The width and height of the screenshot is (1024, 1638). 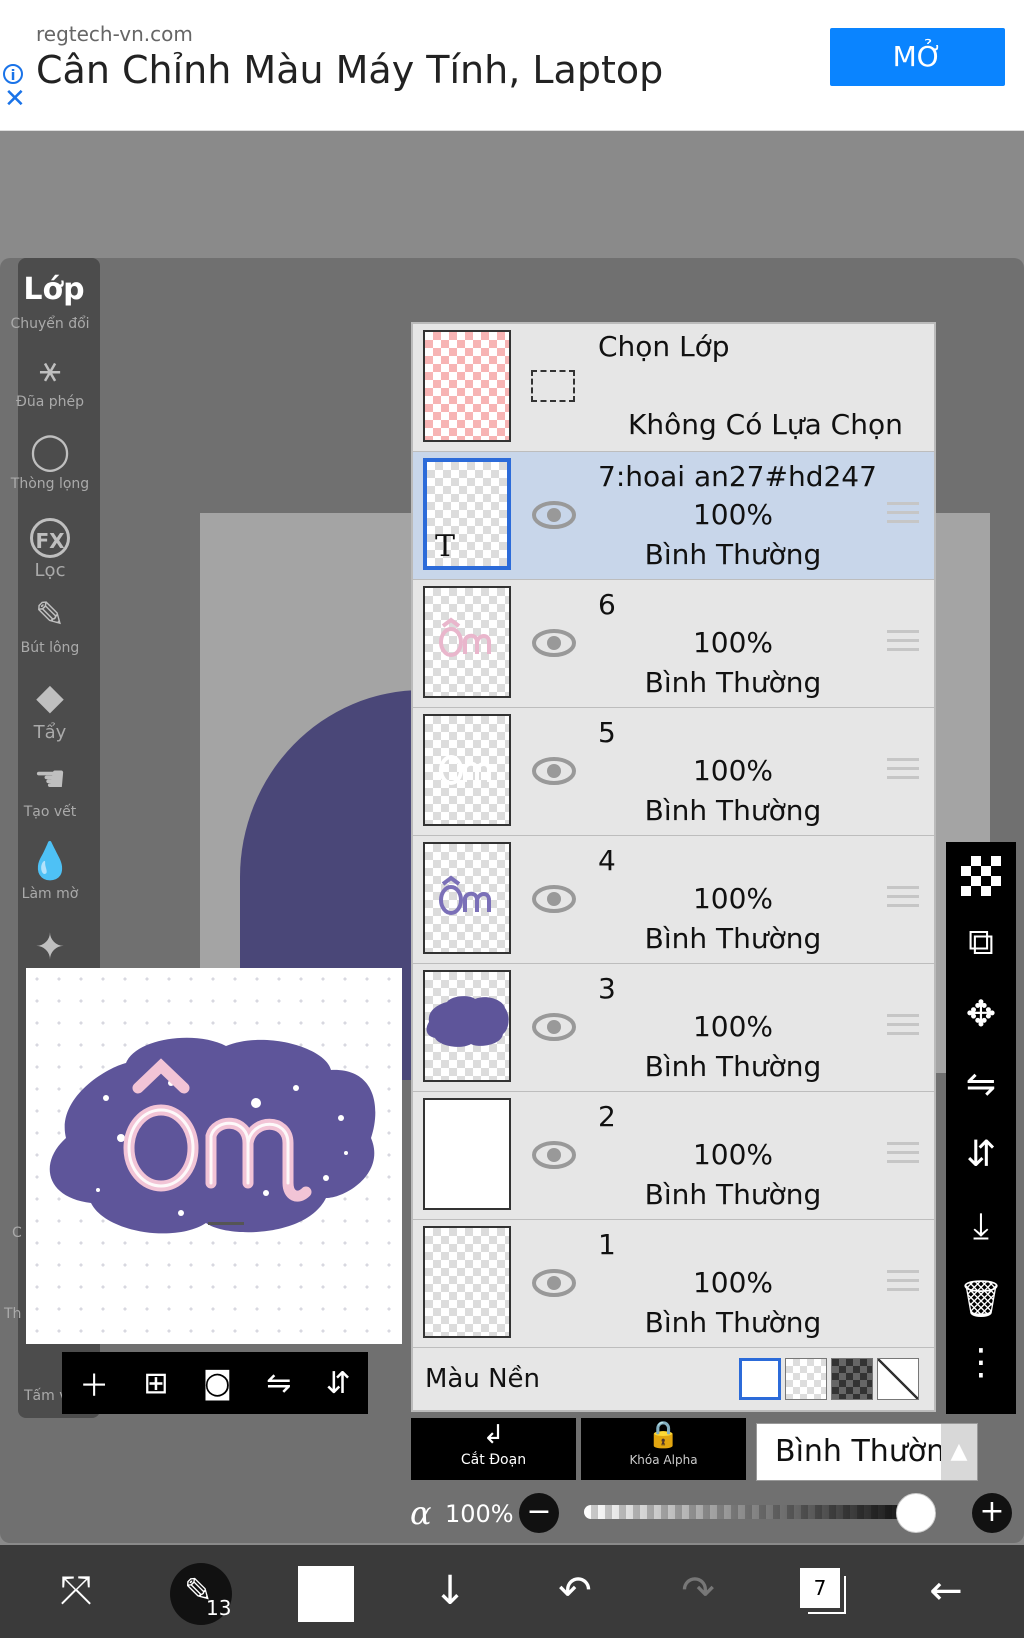 What do you see at coordinates (50, 861) in the screenshot?
I see `blur-icon: 💧` at bounding box center [50, 861].